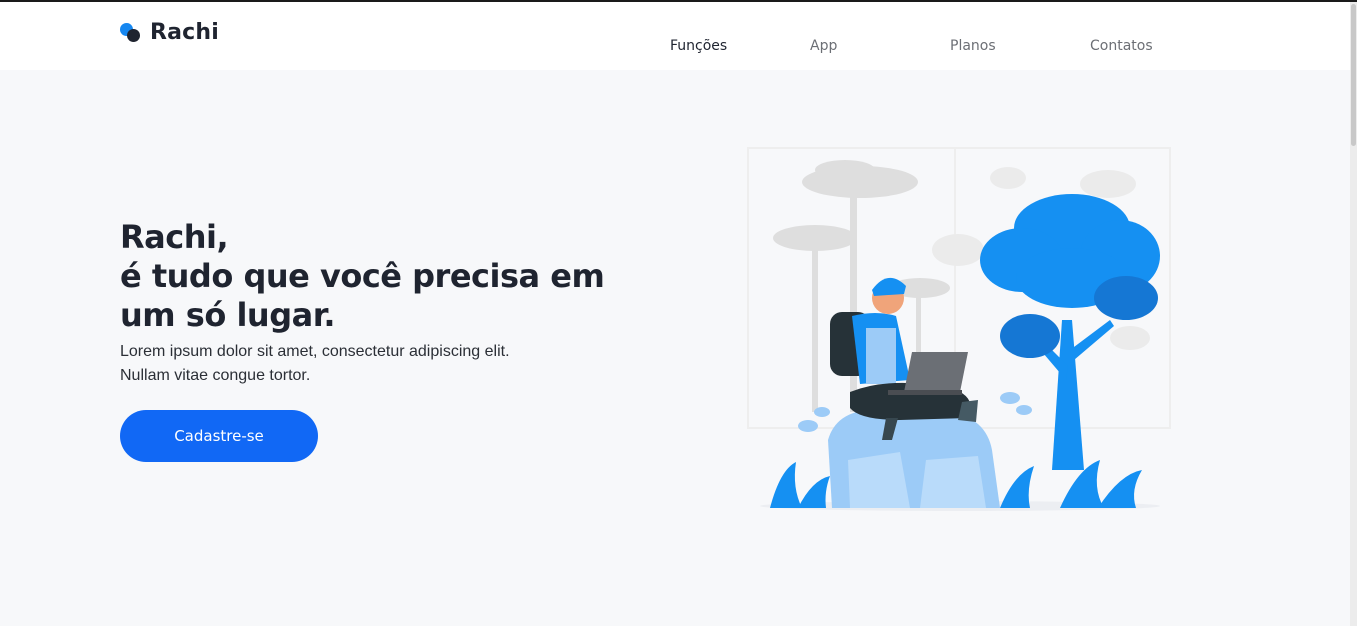  I want to click on hero-title-line: Rachi,, so click(174, 237).